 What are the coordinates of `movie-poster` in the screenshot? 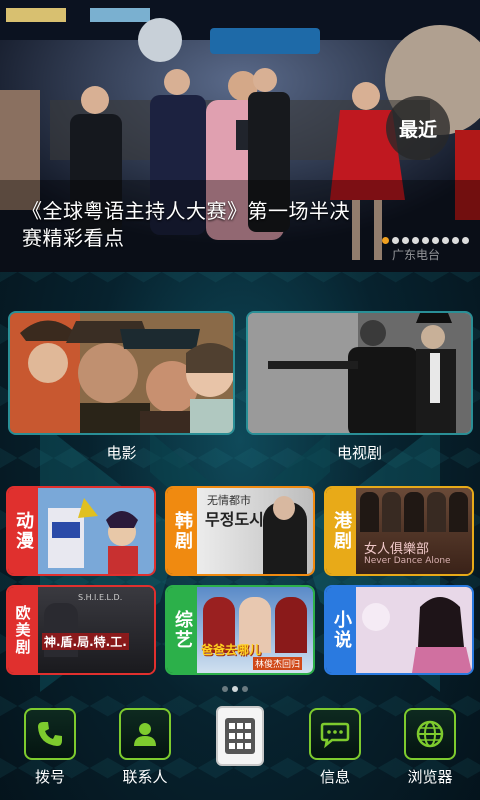 It's located at (121, 373).